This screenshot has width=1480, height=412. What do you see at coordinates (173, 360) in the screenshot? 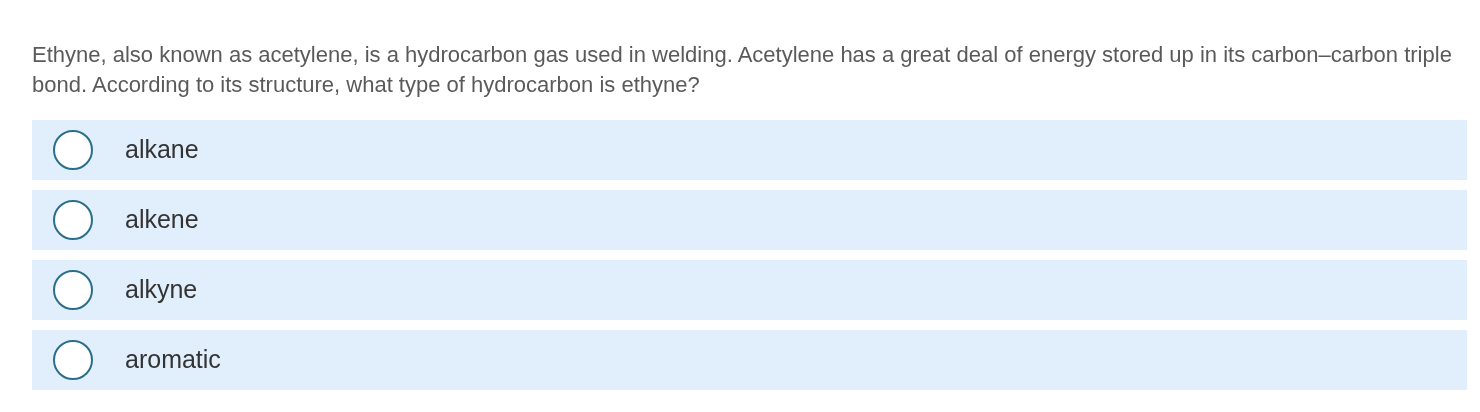
I see `option-label: aromatic` at bounding box center [173, 360].